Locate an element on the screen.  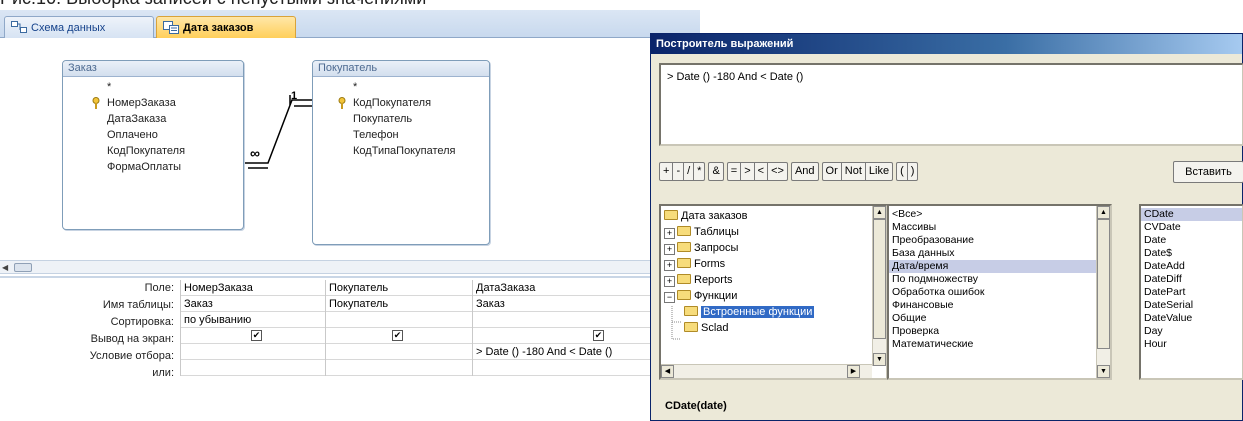
customer-table-title: Покупатель is located at coordinates (401, 69).